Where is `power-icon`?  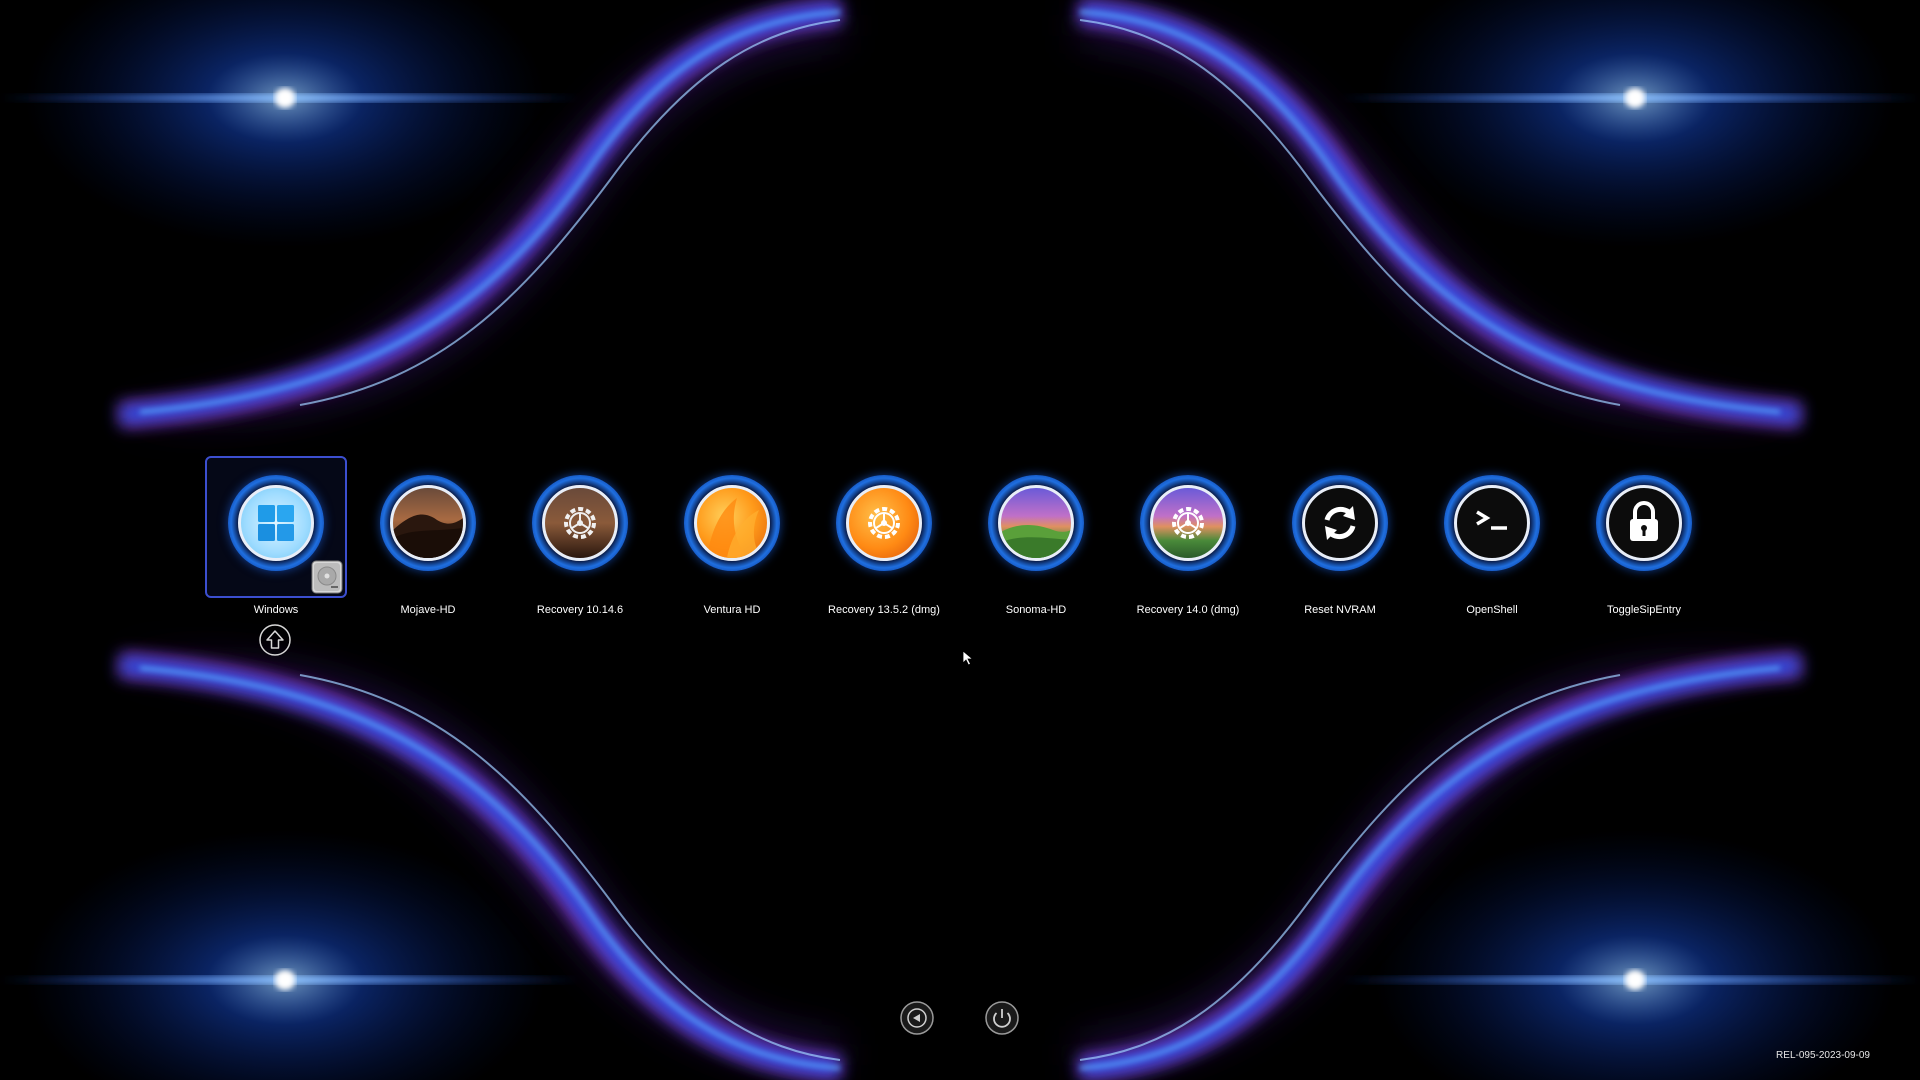 power-icon is located at coordinates (1002, 1018).